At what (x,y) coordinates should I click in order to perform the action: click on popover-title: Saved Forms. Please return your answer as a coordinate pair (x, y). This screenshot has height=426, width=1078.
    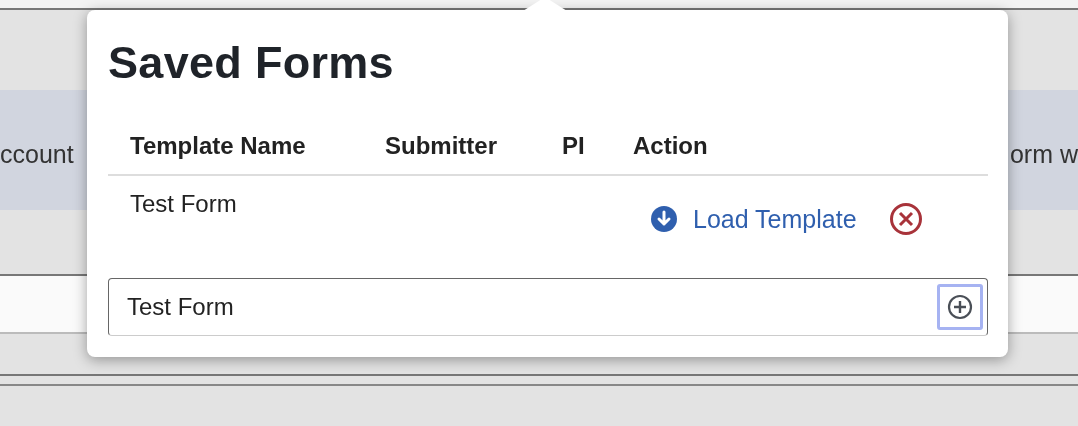
    Looking at the image, I should click on (251, 63).